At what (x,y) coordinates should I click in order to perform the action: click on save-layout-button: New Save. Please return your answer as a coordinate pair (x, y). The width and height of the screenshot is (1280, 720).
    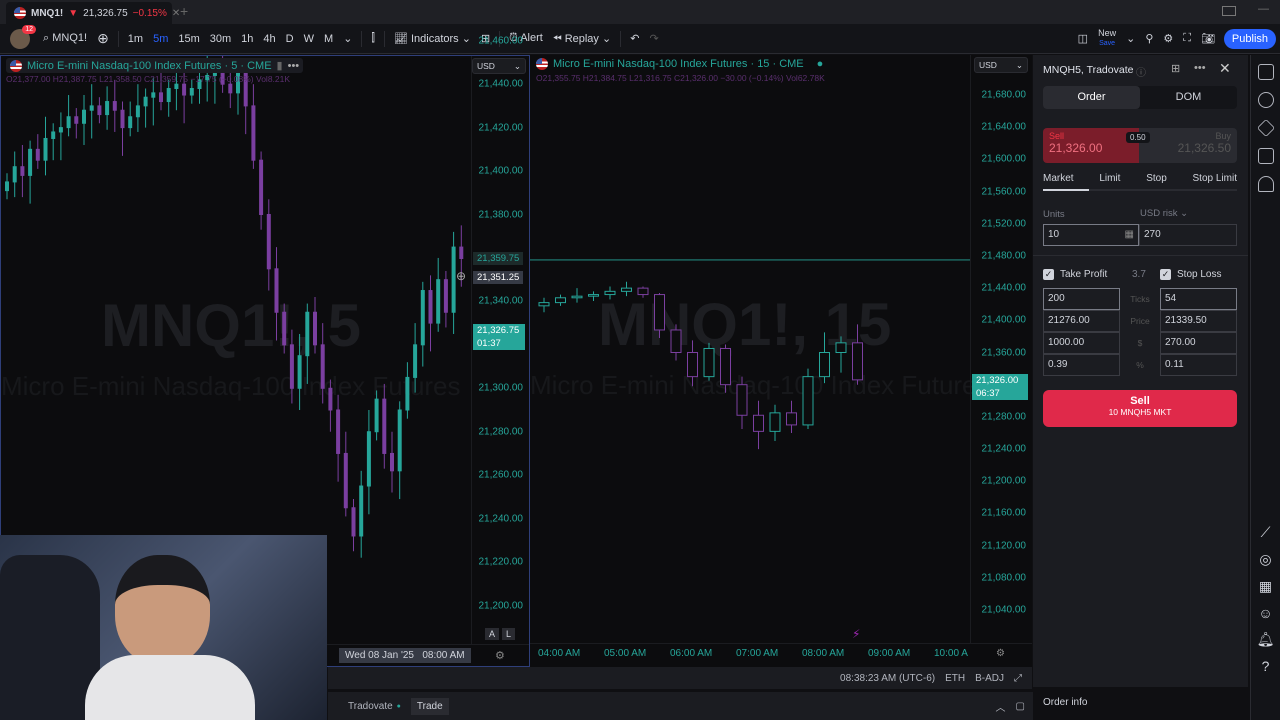
    Looking at the image, I should click on (1107, 38).